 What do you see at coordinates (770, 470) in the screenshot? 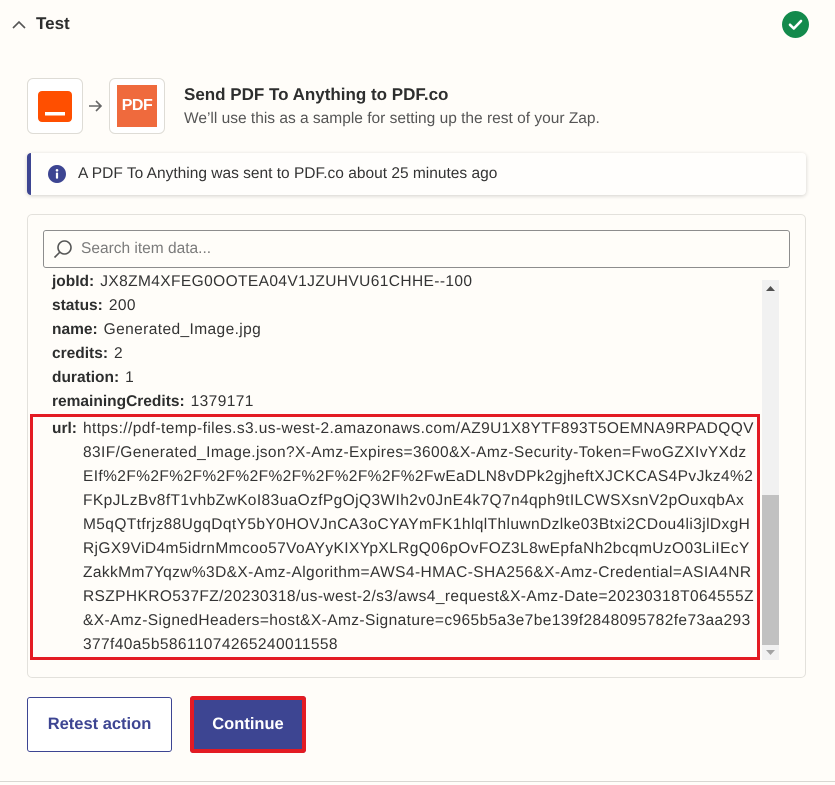
I see `scrollbar` at bounding box center [770, 470].